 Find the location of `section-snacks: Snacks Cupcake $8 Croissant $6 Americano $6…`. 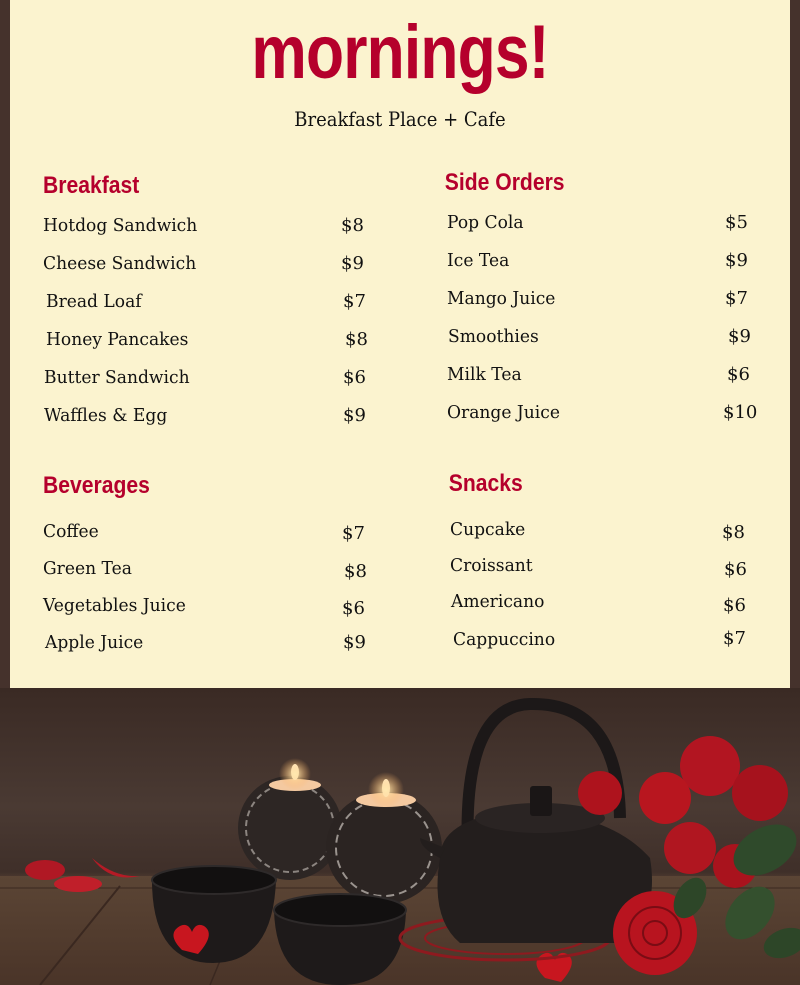

section-snacks: Snacks Cupcake $8 Croissant $6 Americano $6… is located at coordinates (610, 566).